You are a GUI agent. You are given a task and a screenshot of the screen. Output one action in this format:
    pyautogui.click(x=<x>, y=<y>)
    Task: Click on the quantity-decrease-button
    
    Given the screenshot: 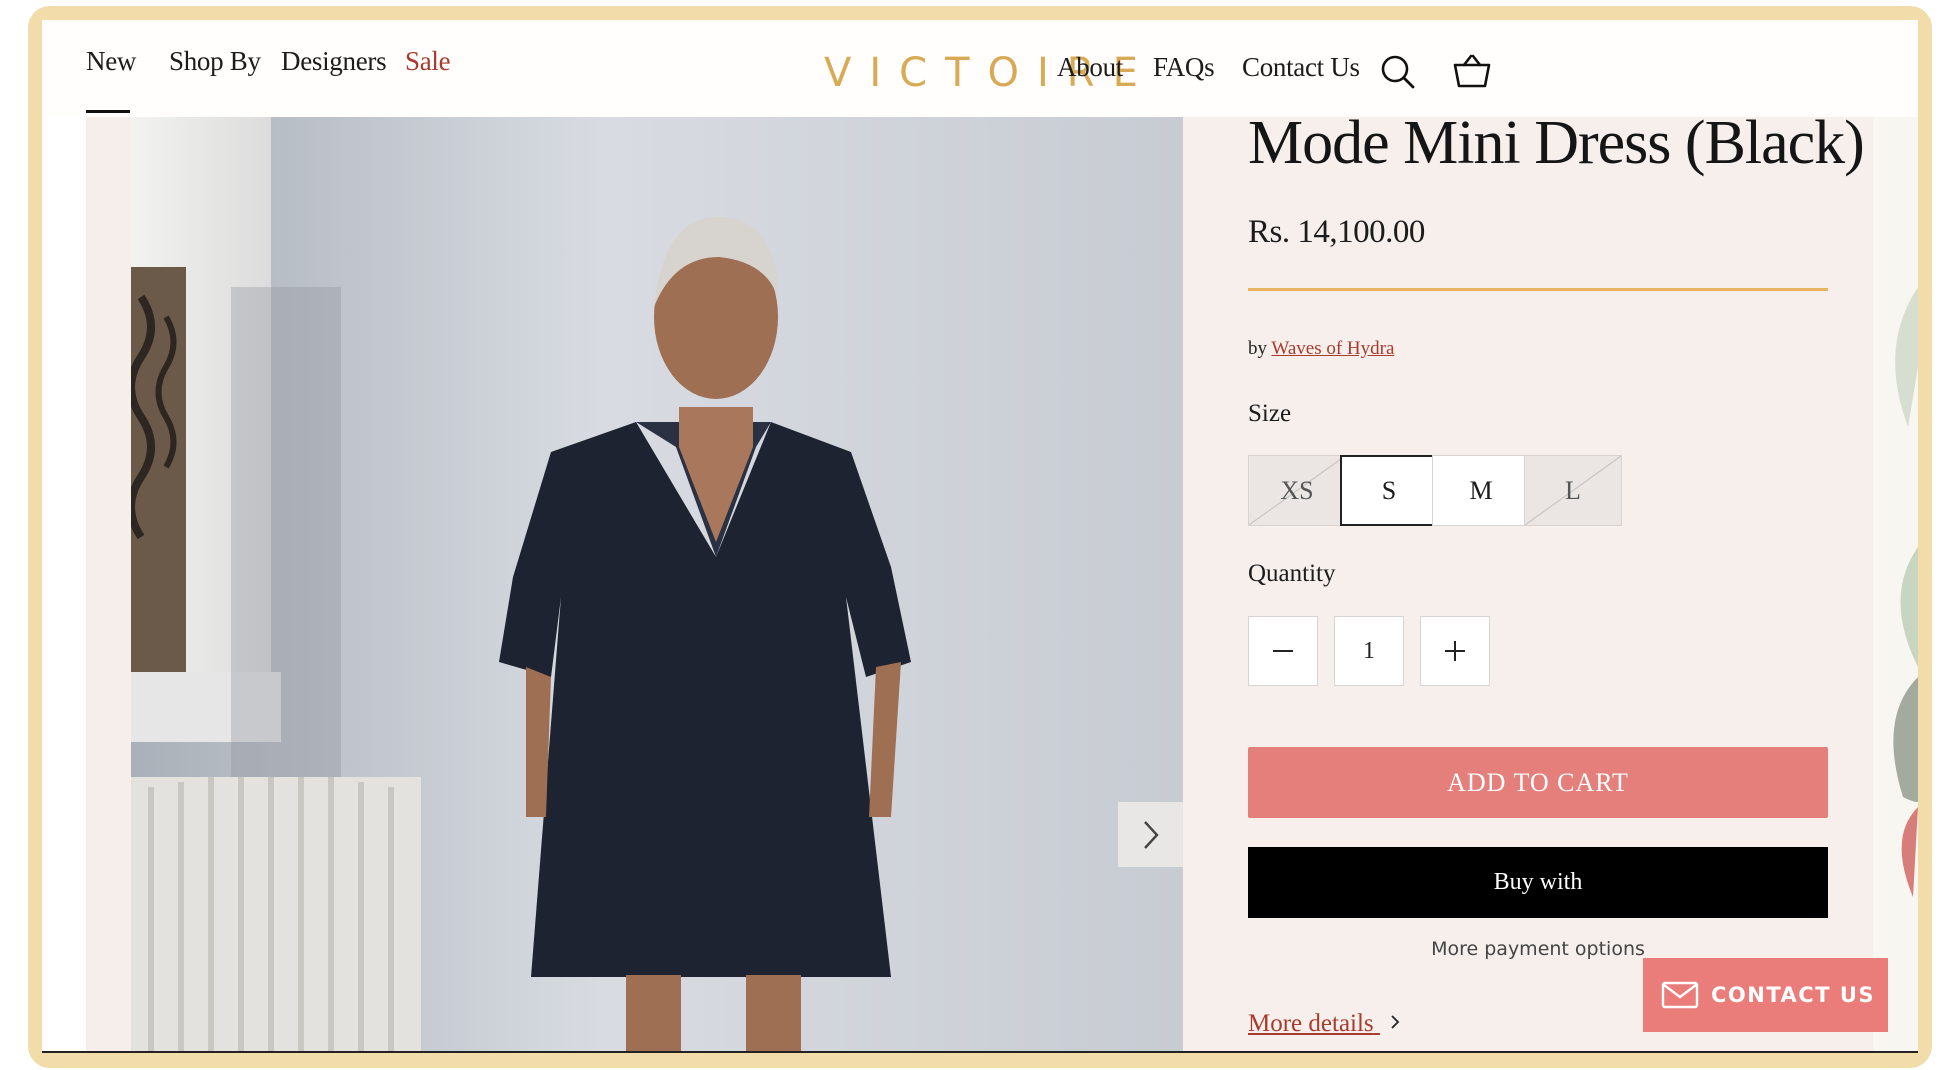 What is the action you would take?
    pyautogui.click(x=1283, y=651)
    